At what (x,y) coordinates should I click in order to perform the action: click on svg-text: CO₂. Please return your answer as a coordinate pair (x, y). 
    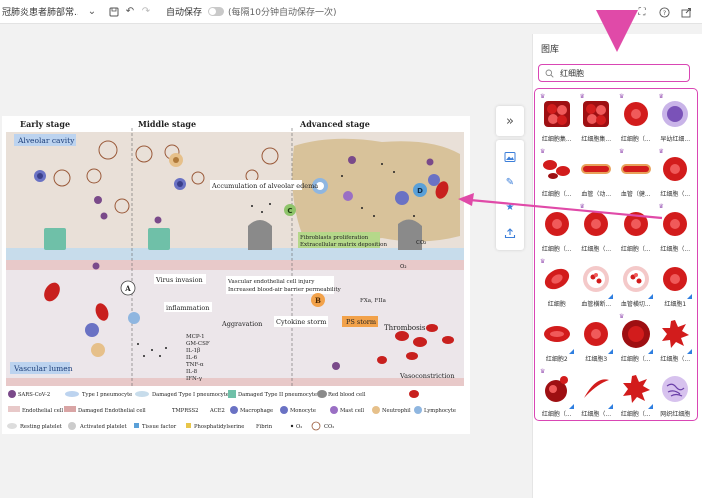
    Looking at the image, I should click on (329, 427).